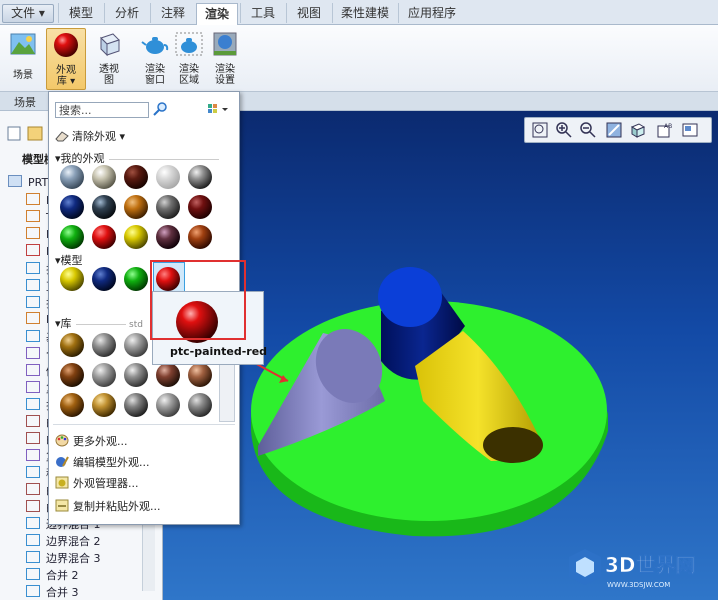  I want to click on tree-item-label: 合并 2, so click(62, 575).